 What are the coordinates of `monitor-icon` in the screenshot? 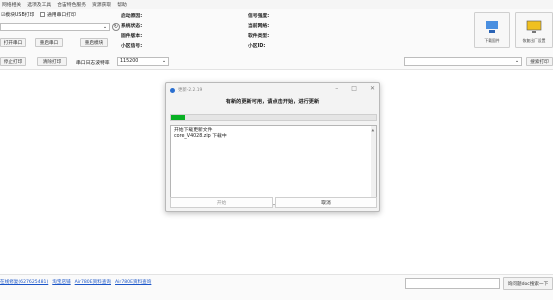 It's located at (534, 26).